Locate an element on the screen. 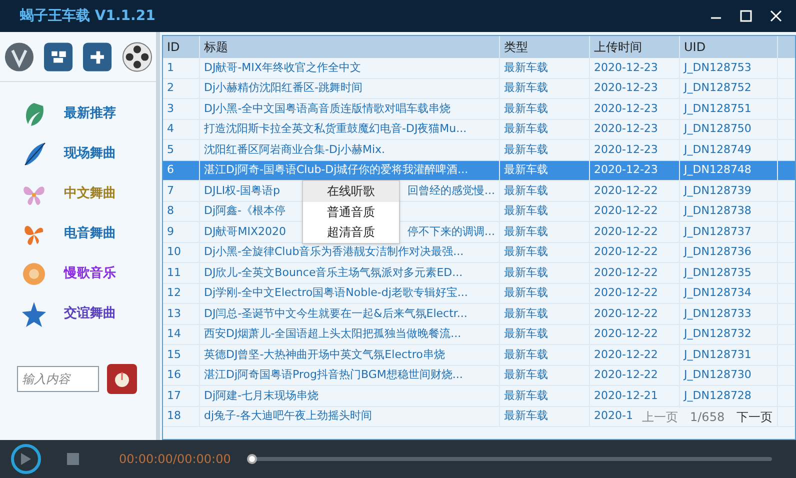 The image size is (796, 478). table-row: 1 DJ献哥-MIX年终收官之作全中文 最新车载 2020-12-23 J_DN128753 is located at coordinates (479, 68).